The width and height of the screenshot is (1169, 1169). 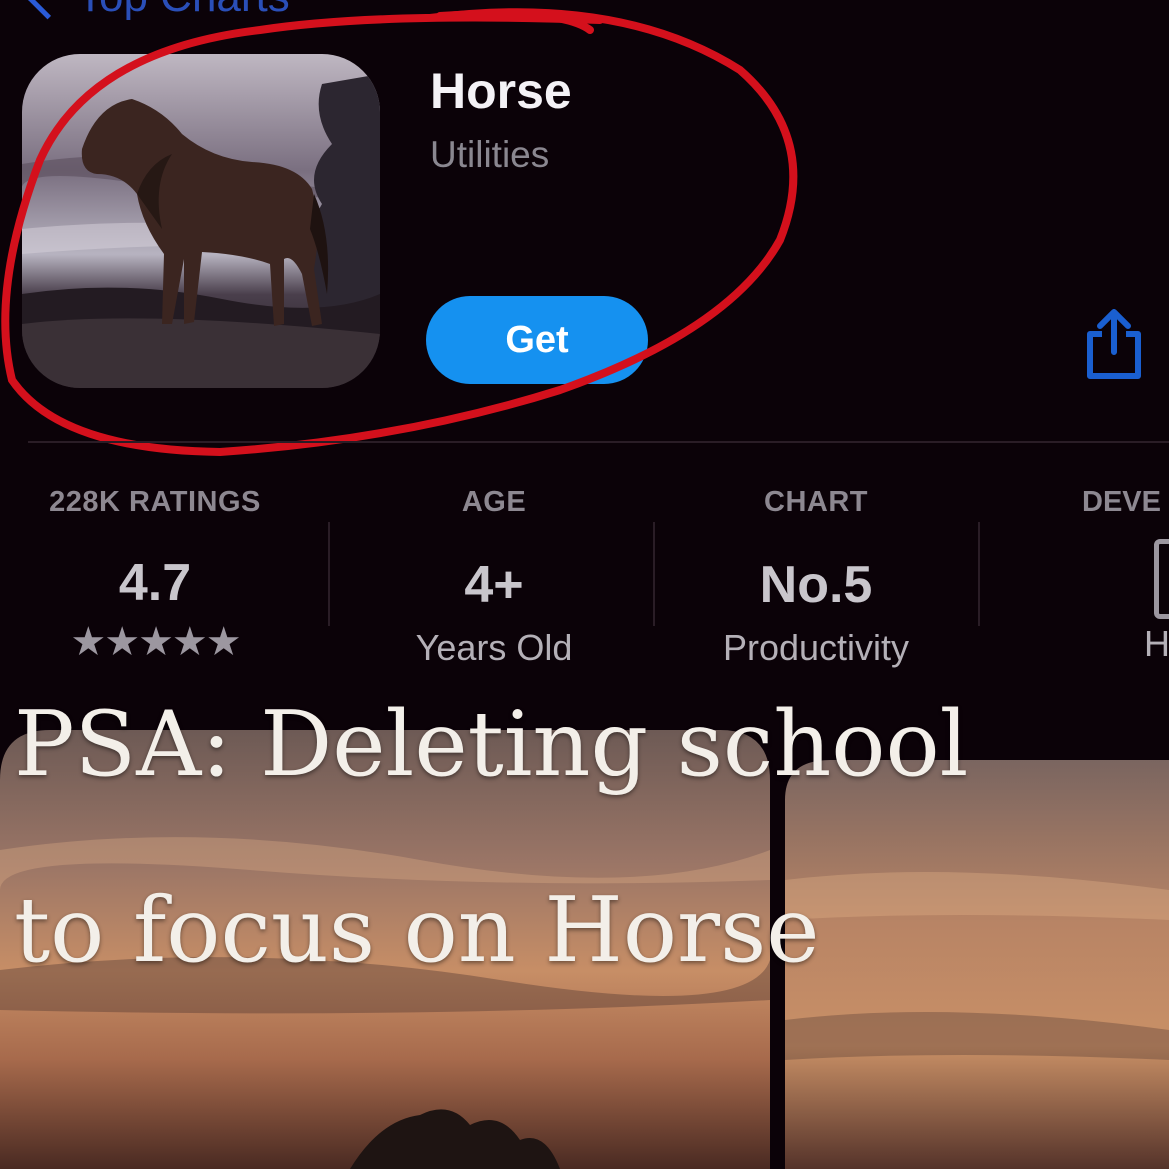 I want to click on age-value: 4+, so click(x=494, y=585).